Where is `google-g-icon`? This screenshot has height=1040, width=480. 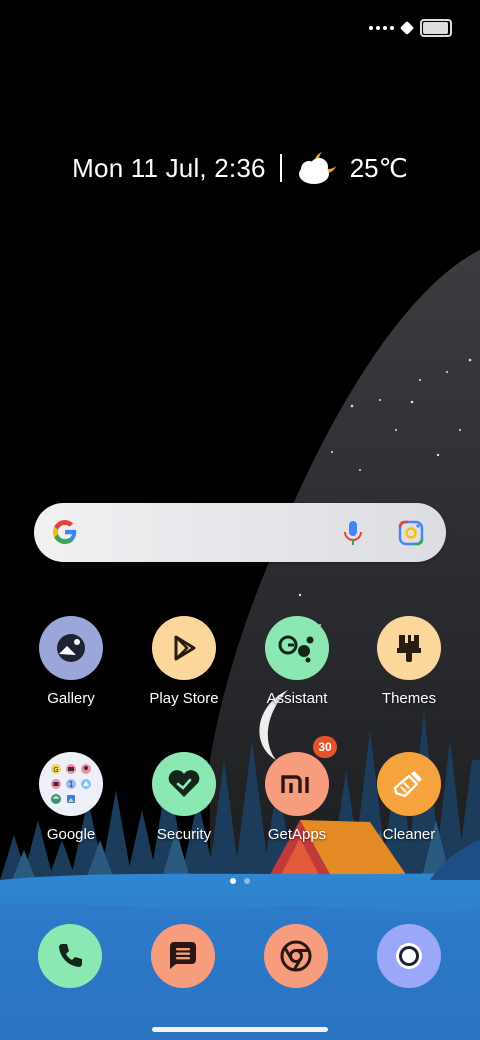
google-g-icon is located at coordinates (65, 532).